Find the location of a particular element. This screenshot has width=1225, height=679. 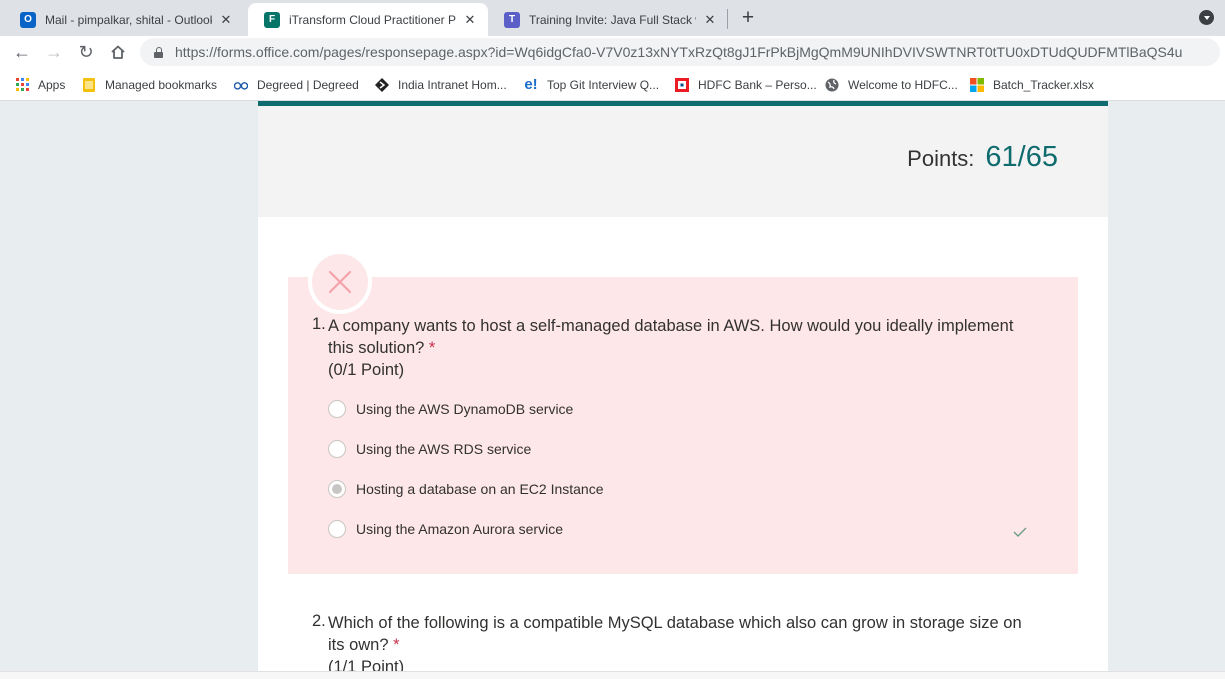

tab-outlook-mail: O Mail - pimpalkar, shital - Outlook ✕ is located at coordinates (124, 19).